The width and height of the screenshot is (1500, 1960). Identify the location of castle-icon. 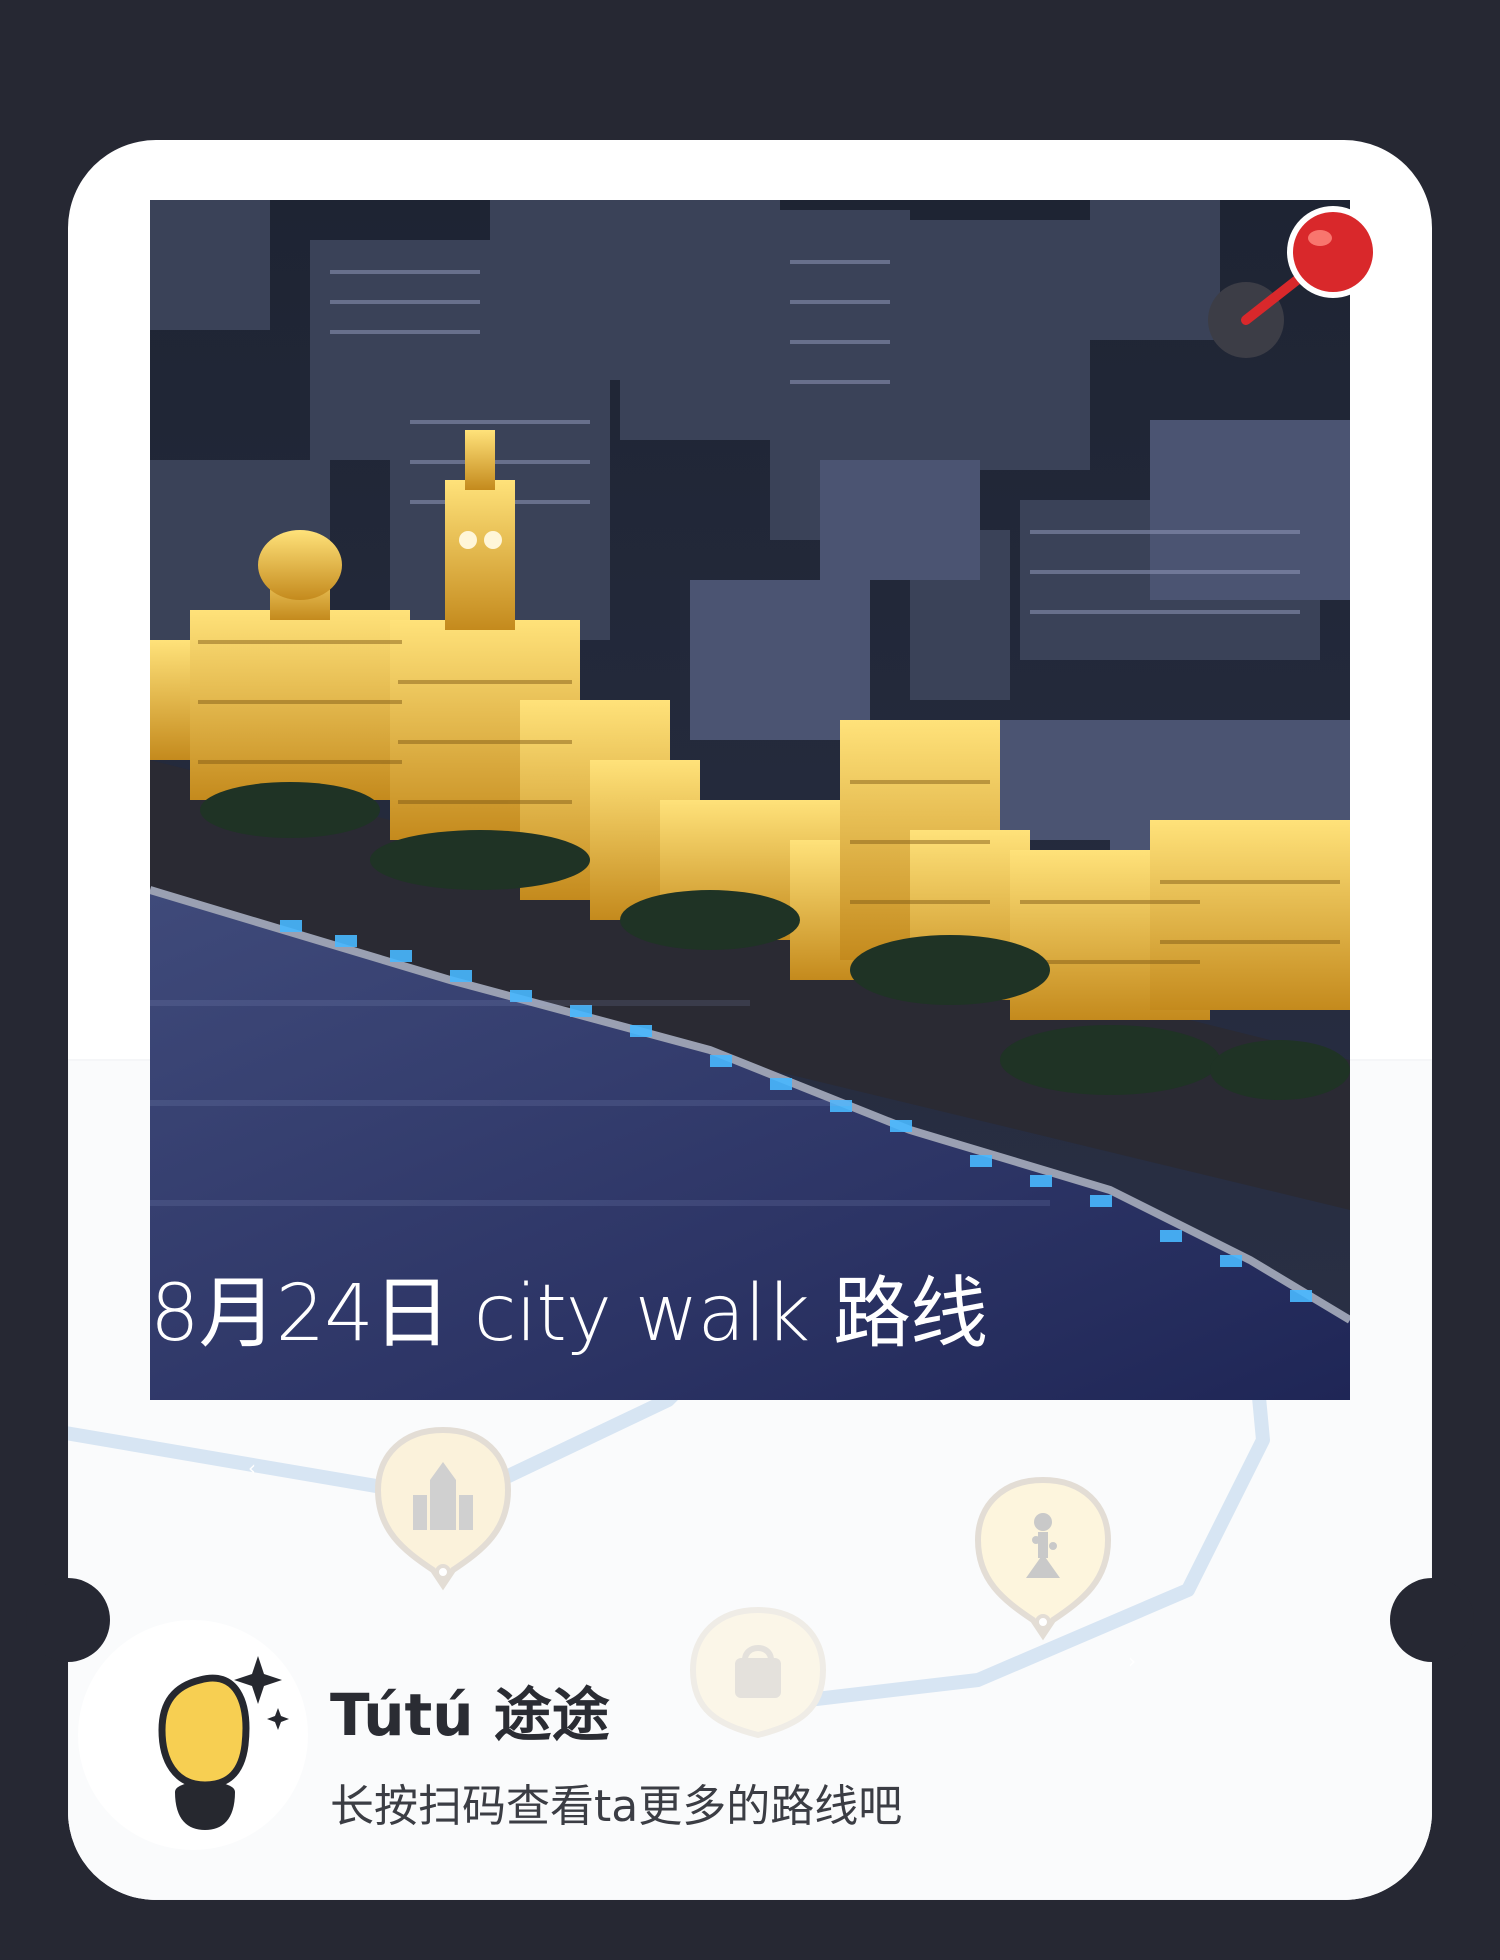
(443, 1520).